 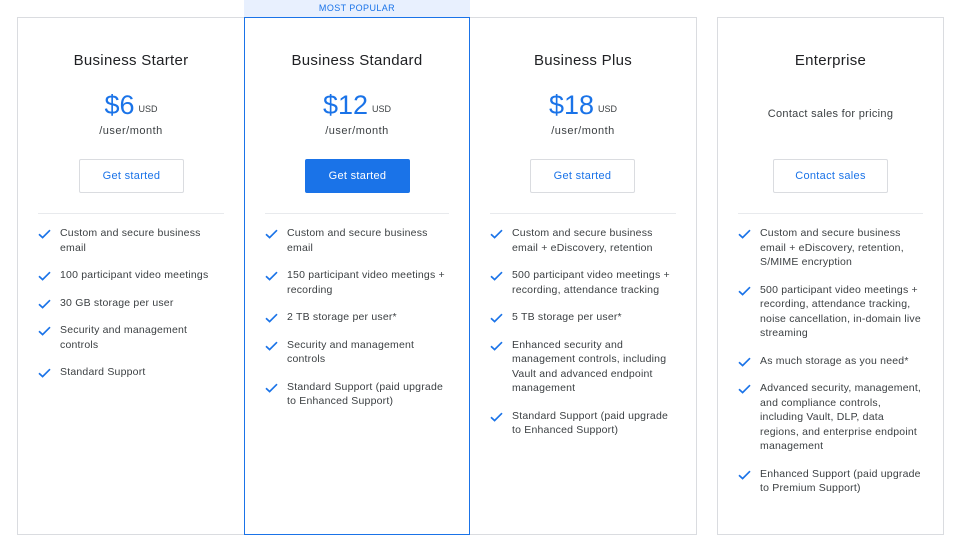 I want to click on plan-price: $12, so click(x=345, y=105).